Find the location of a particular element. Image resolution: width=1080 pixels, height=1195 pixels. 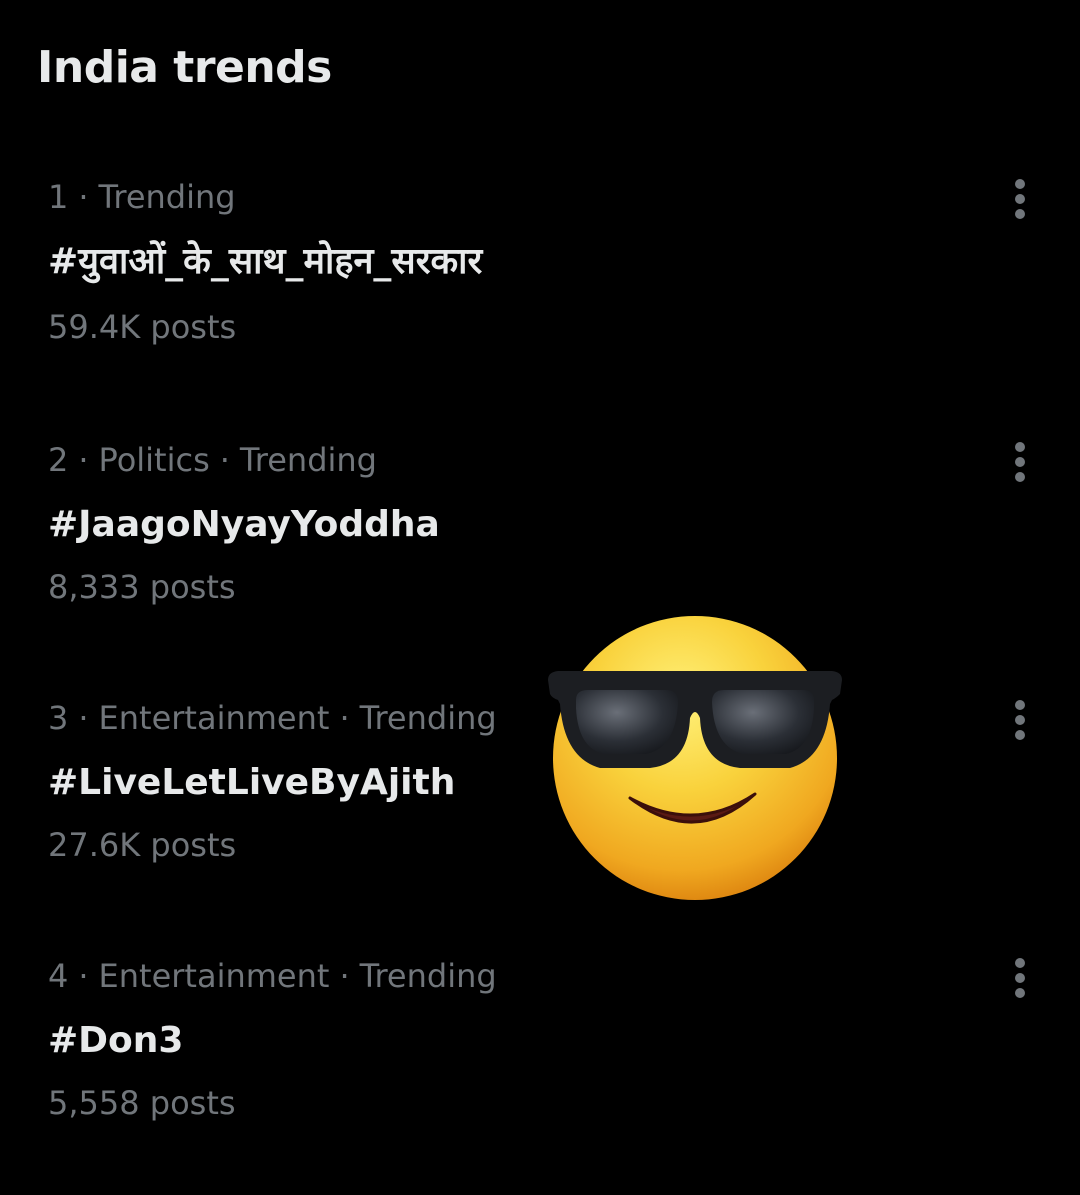

trend-name: #युवाओं_के_साथ_मोहन_सरकार is located at coordinates (265, 262).